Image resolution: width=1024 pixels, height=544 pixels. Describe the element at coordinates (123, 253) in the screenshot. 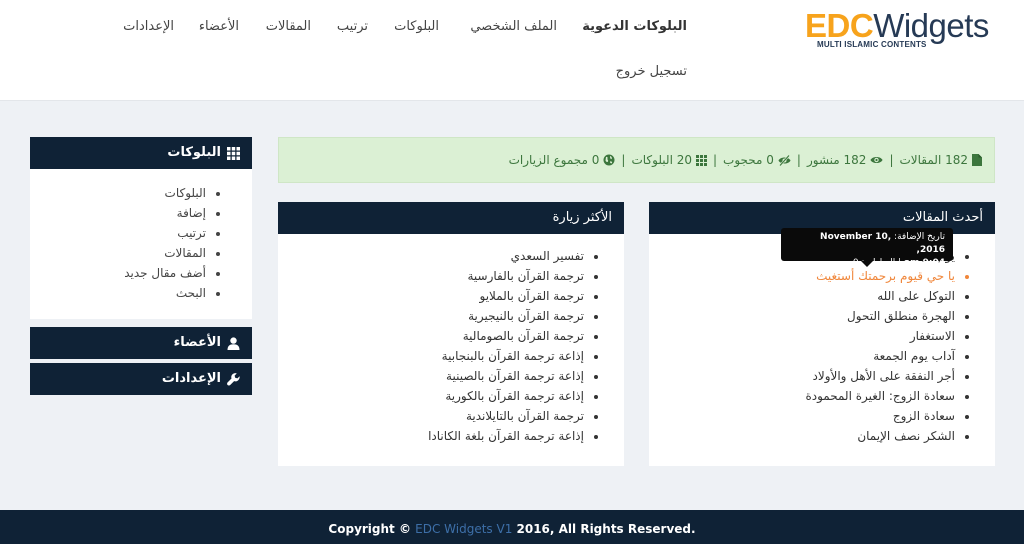

I see `sidebar-item-articles: المقالات` at that location.